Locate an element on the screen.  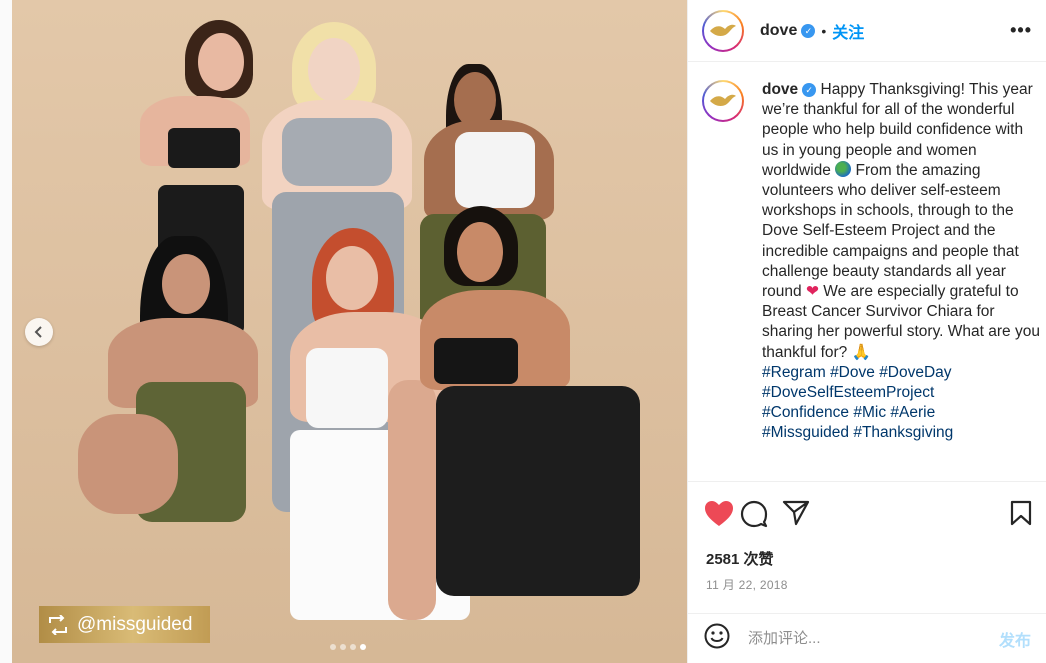
comment-input is located at coordinates (868, 638).